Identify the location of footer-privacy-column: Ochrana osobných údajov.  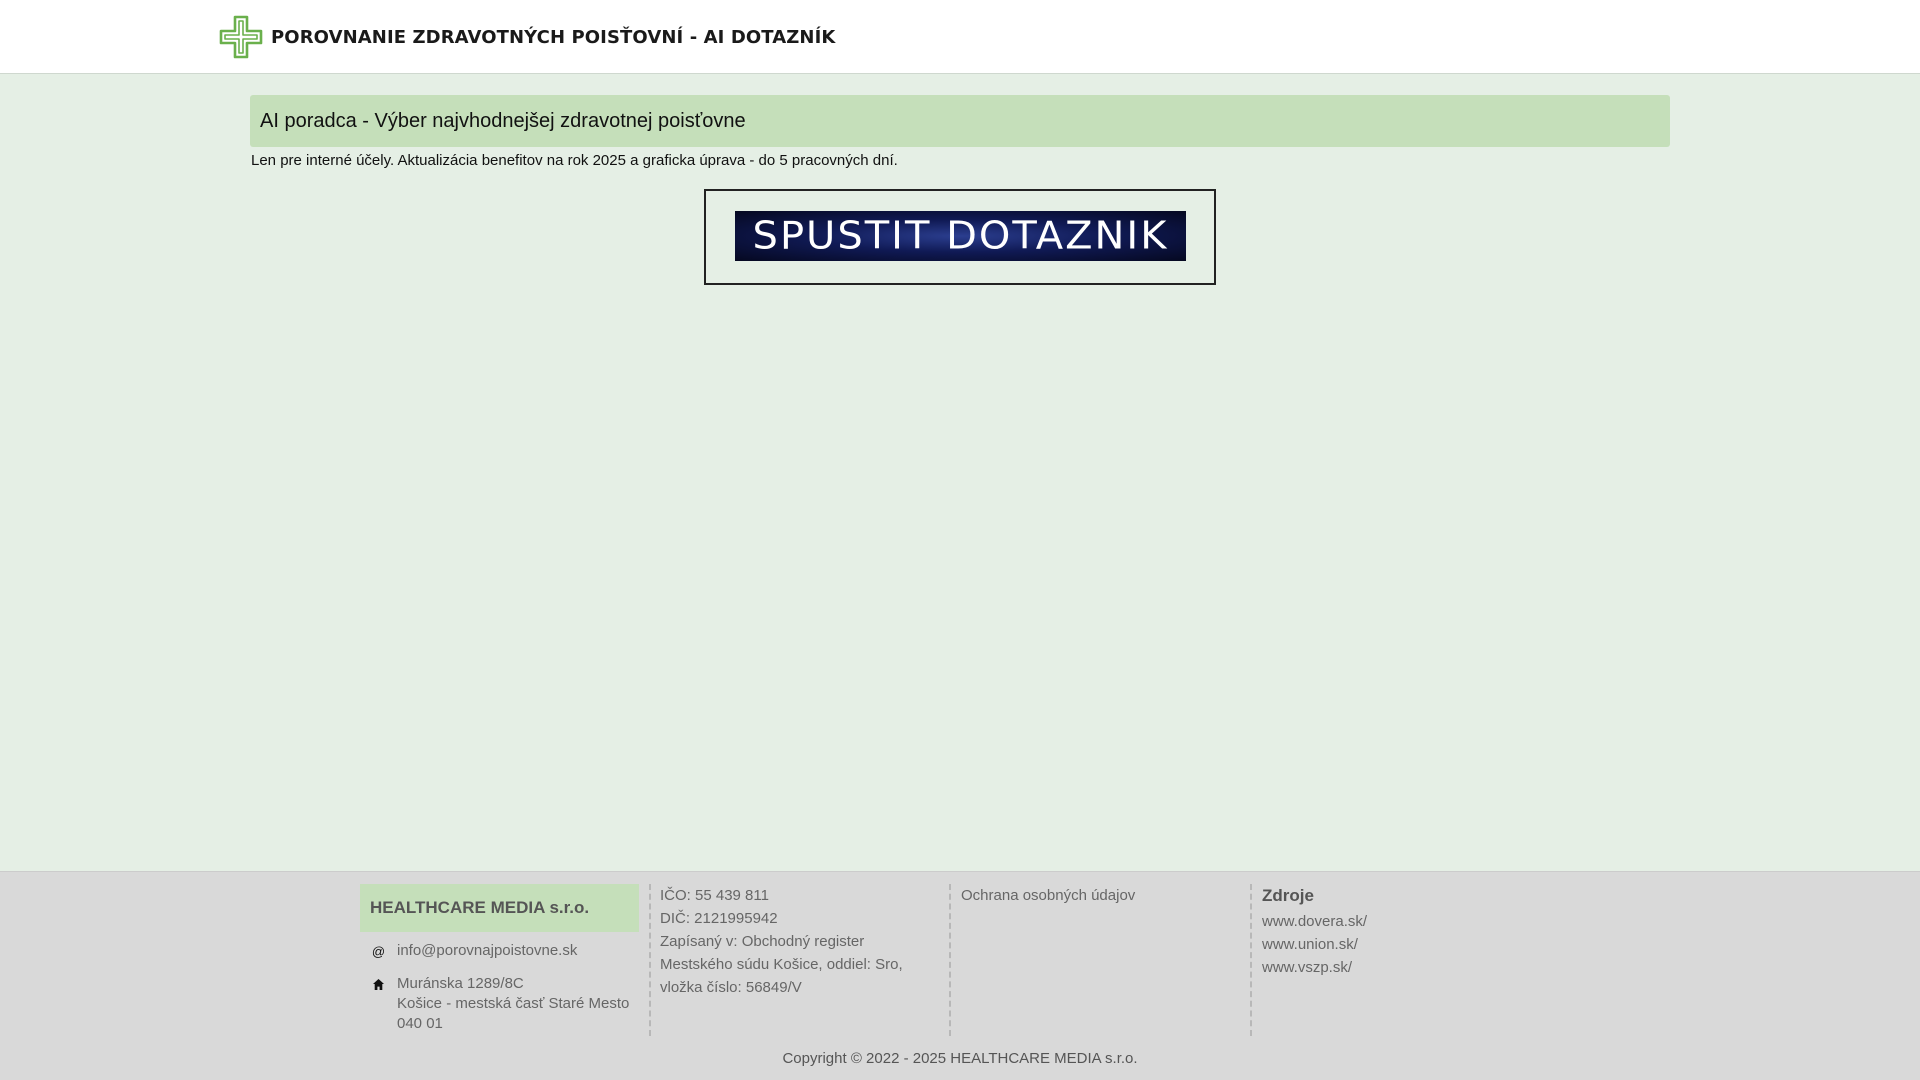
(1096, 895).